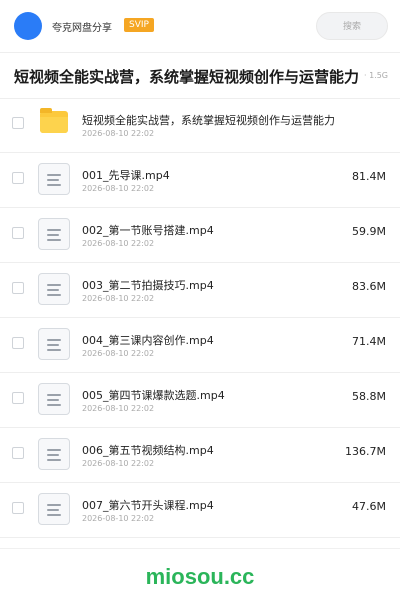 The image size is (400, 601). Describe the element at coordinates (369, 506) in the screenshot. I see `item-size: 47.6M` at that location.